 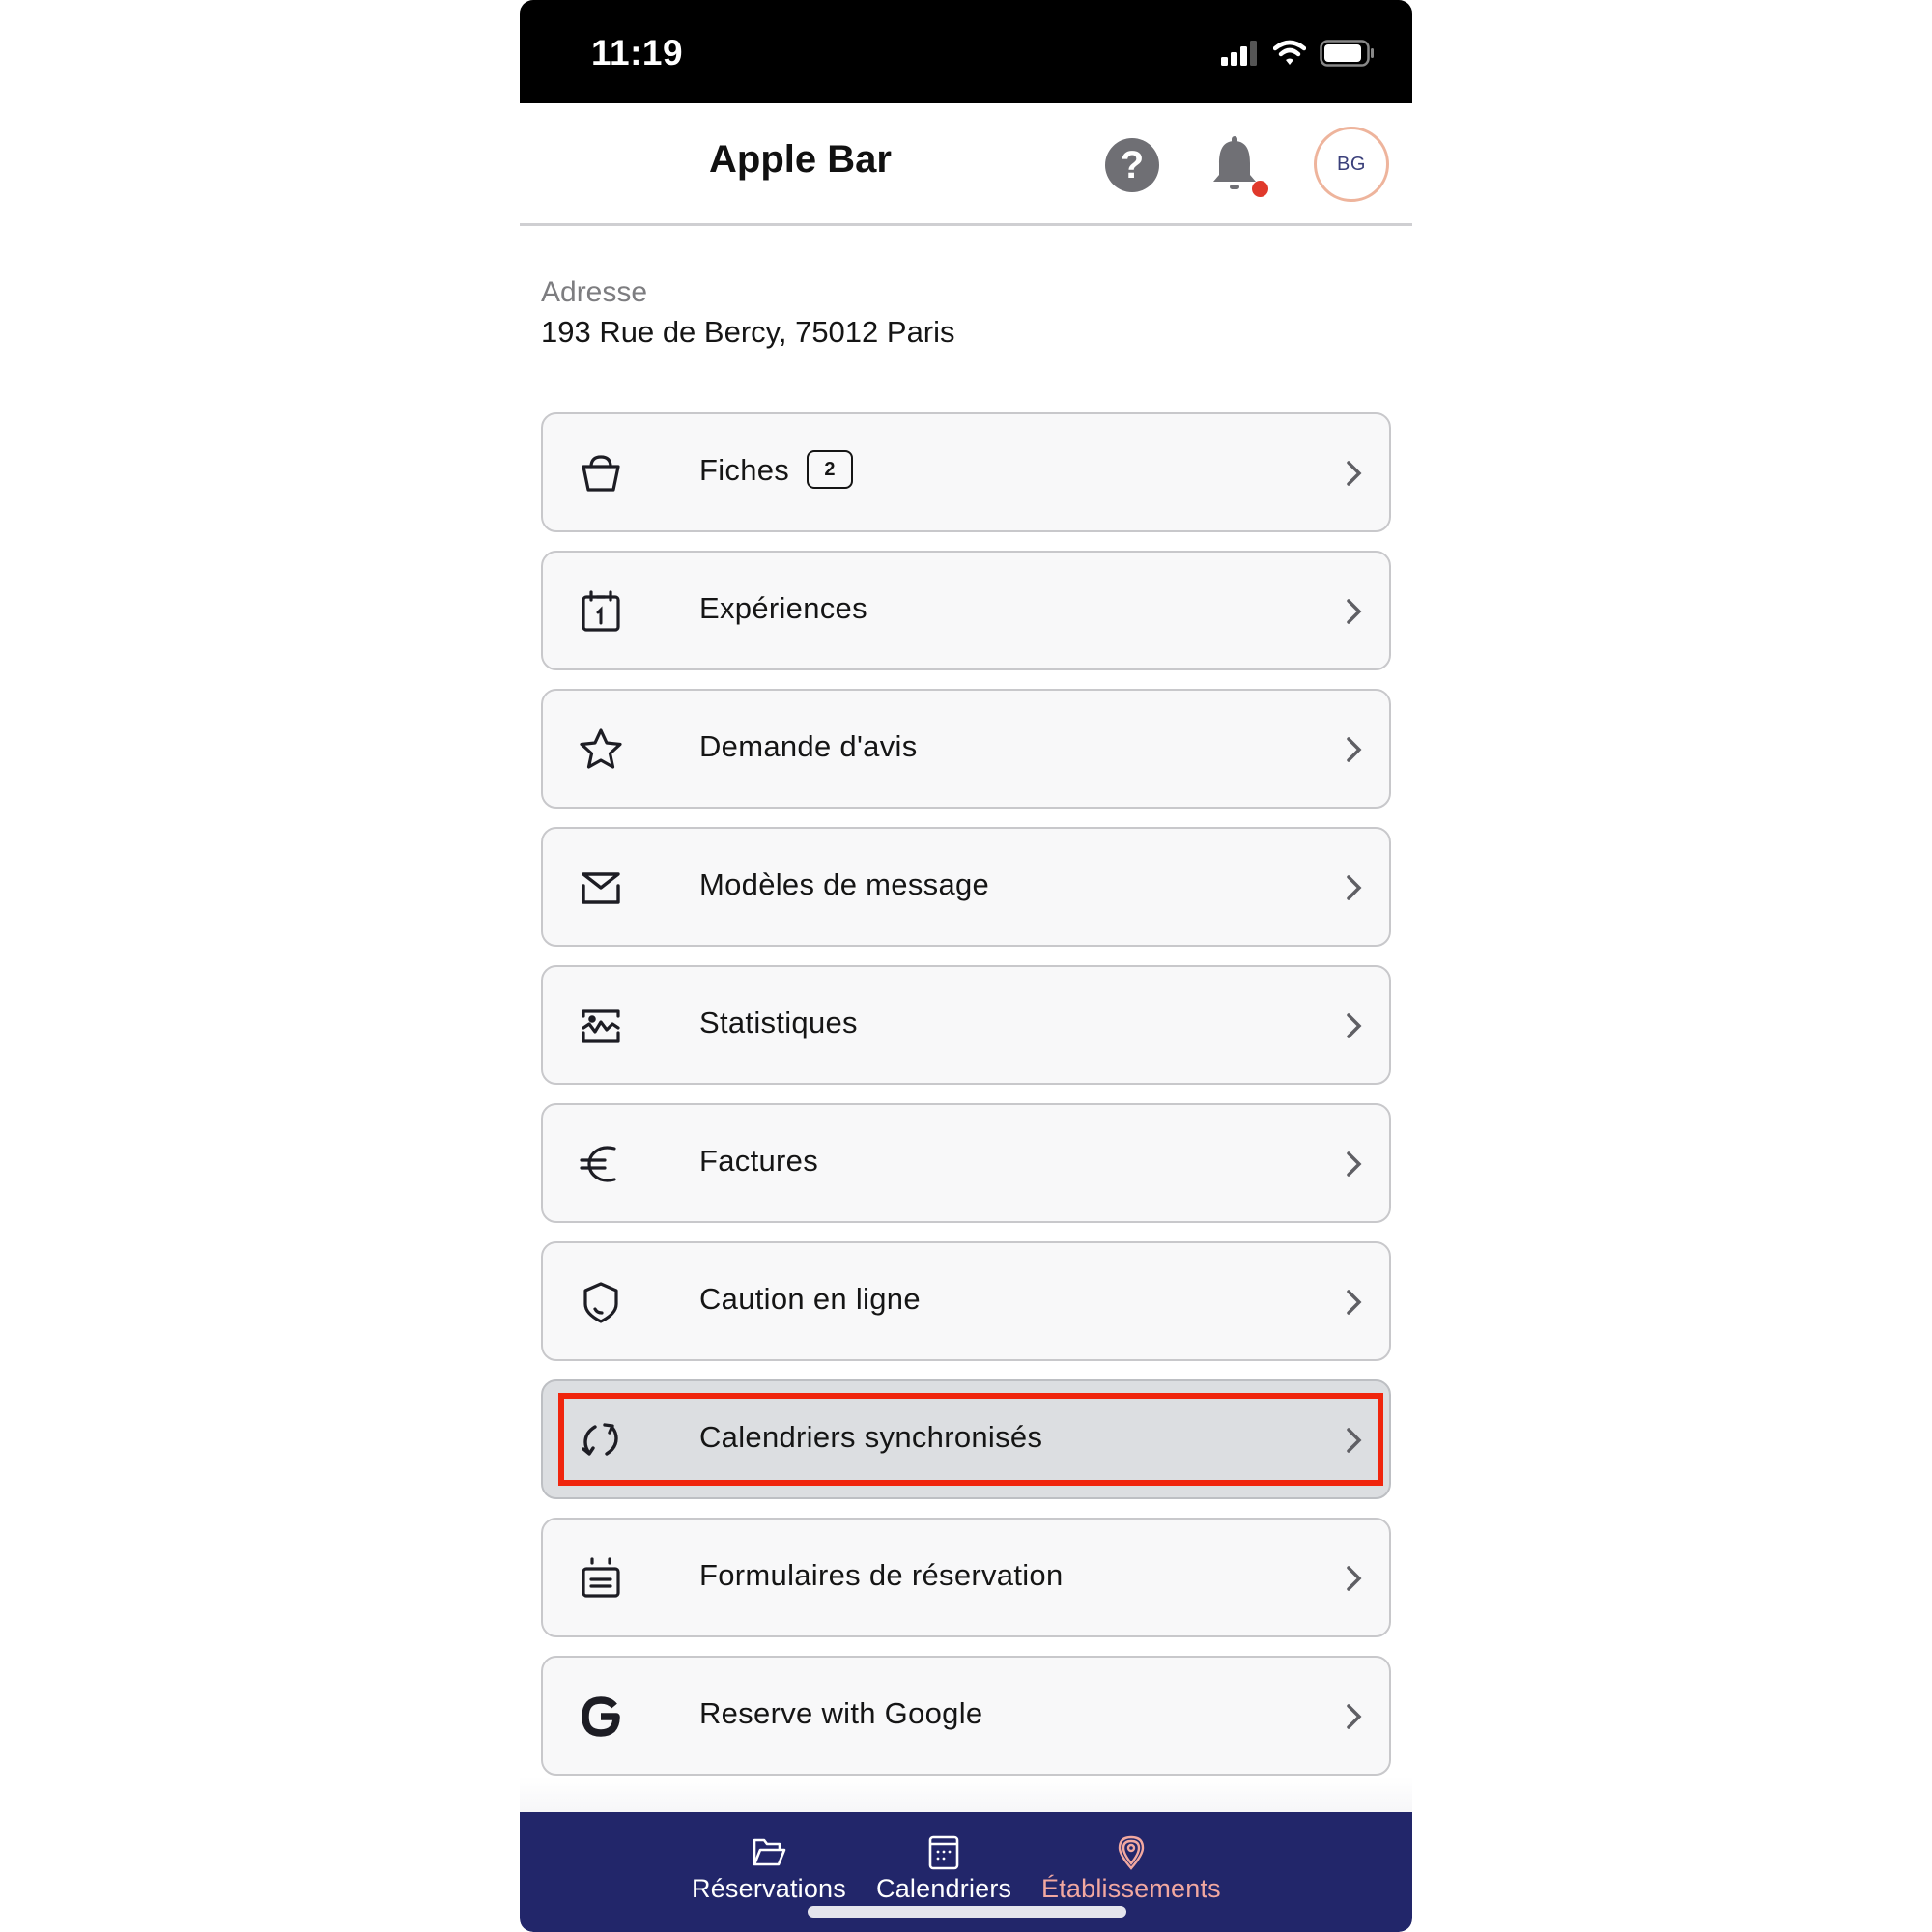 I want to click on menu-item-formulaires-reservation: Formulaires de réservation, so click(x=966, y=1577).